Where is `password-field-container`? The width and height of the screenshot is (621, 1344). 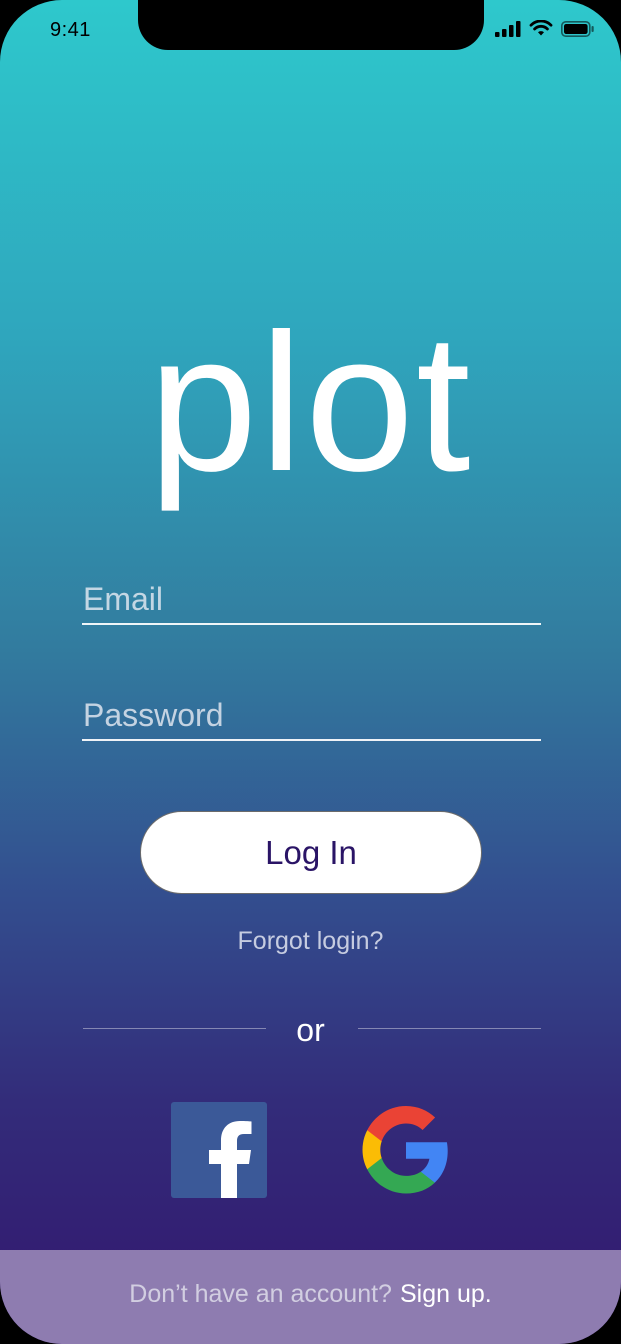
password-field-container is located at coordinates (311, 716).